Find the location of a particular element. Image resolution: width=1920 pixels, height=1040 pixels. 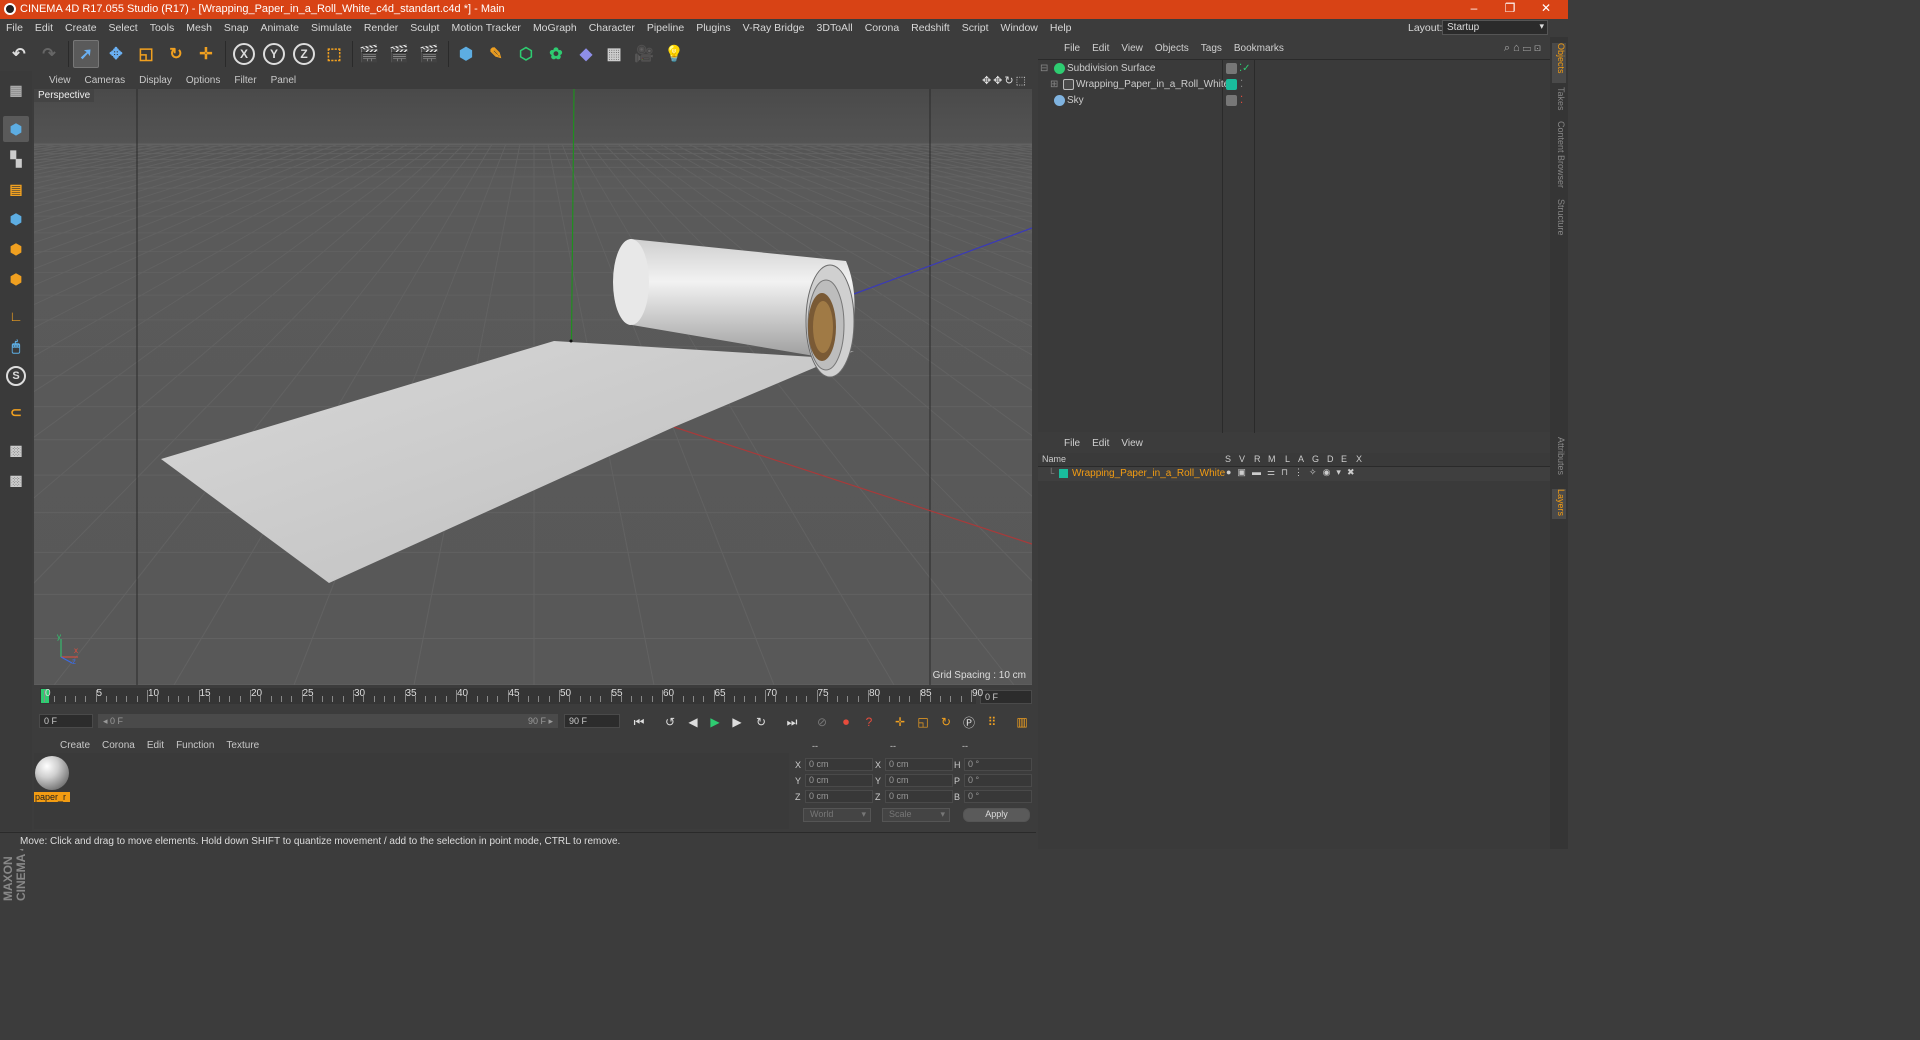

object-menu-file: File is located at coordinates (1072, 48).